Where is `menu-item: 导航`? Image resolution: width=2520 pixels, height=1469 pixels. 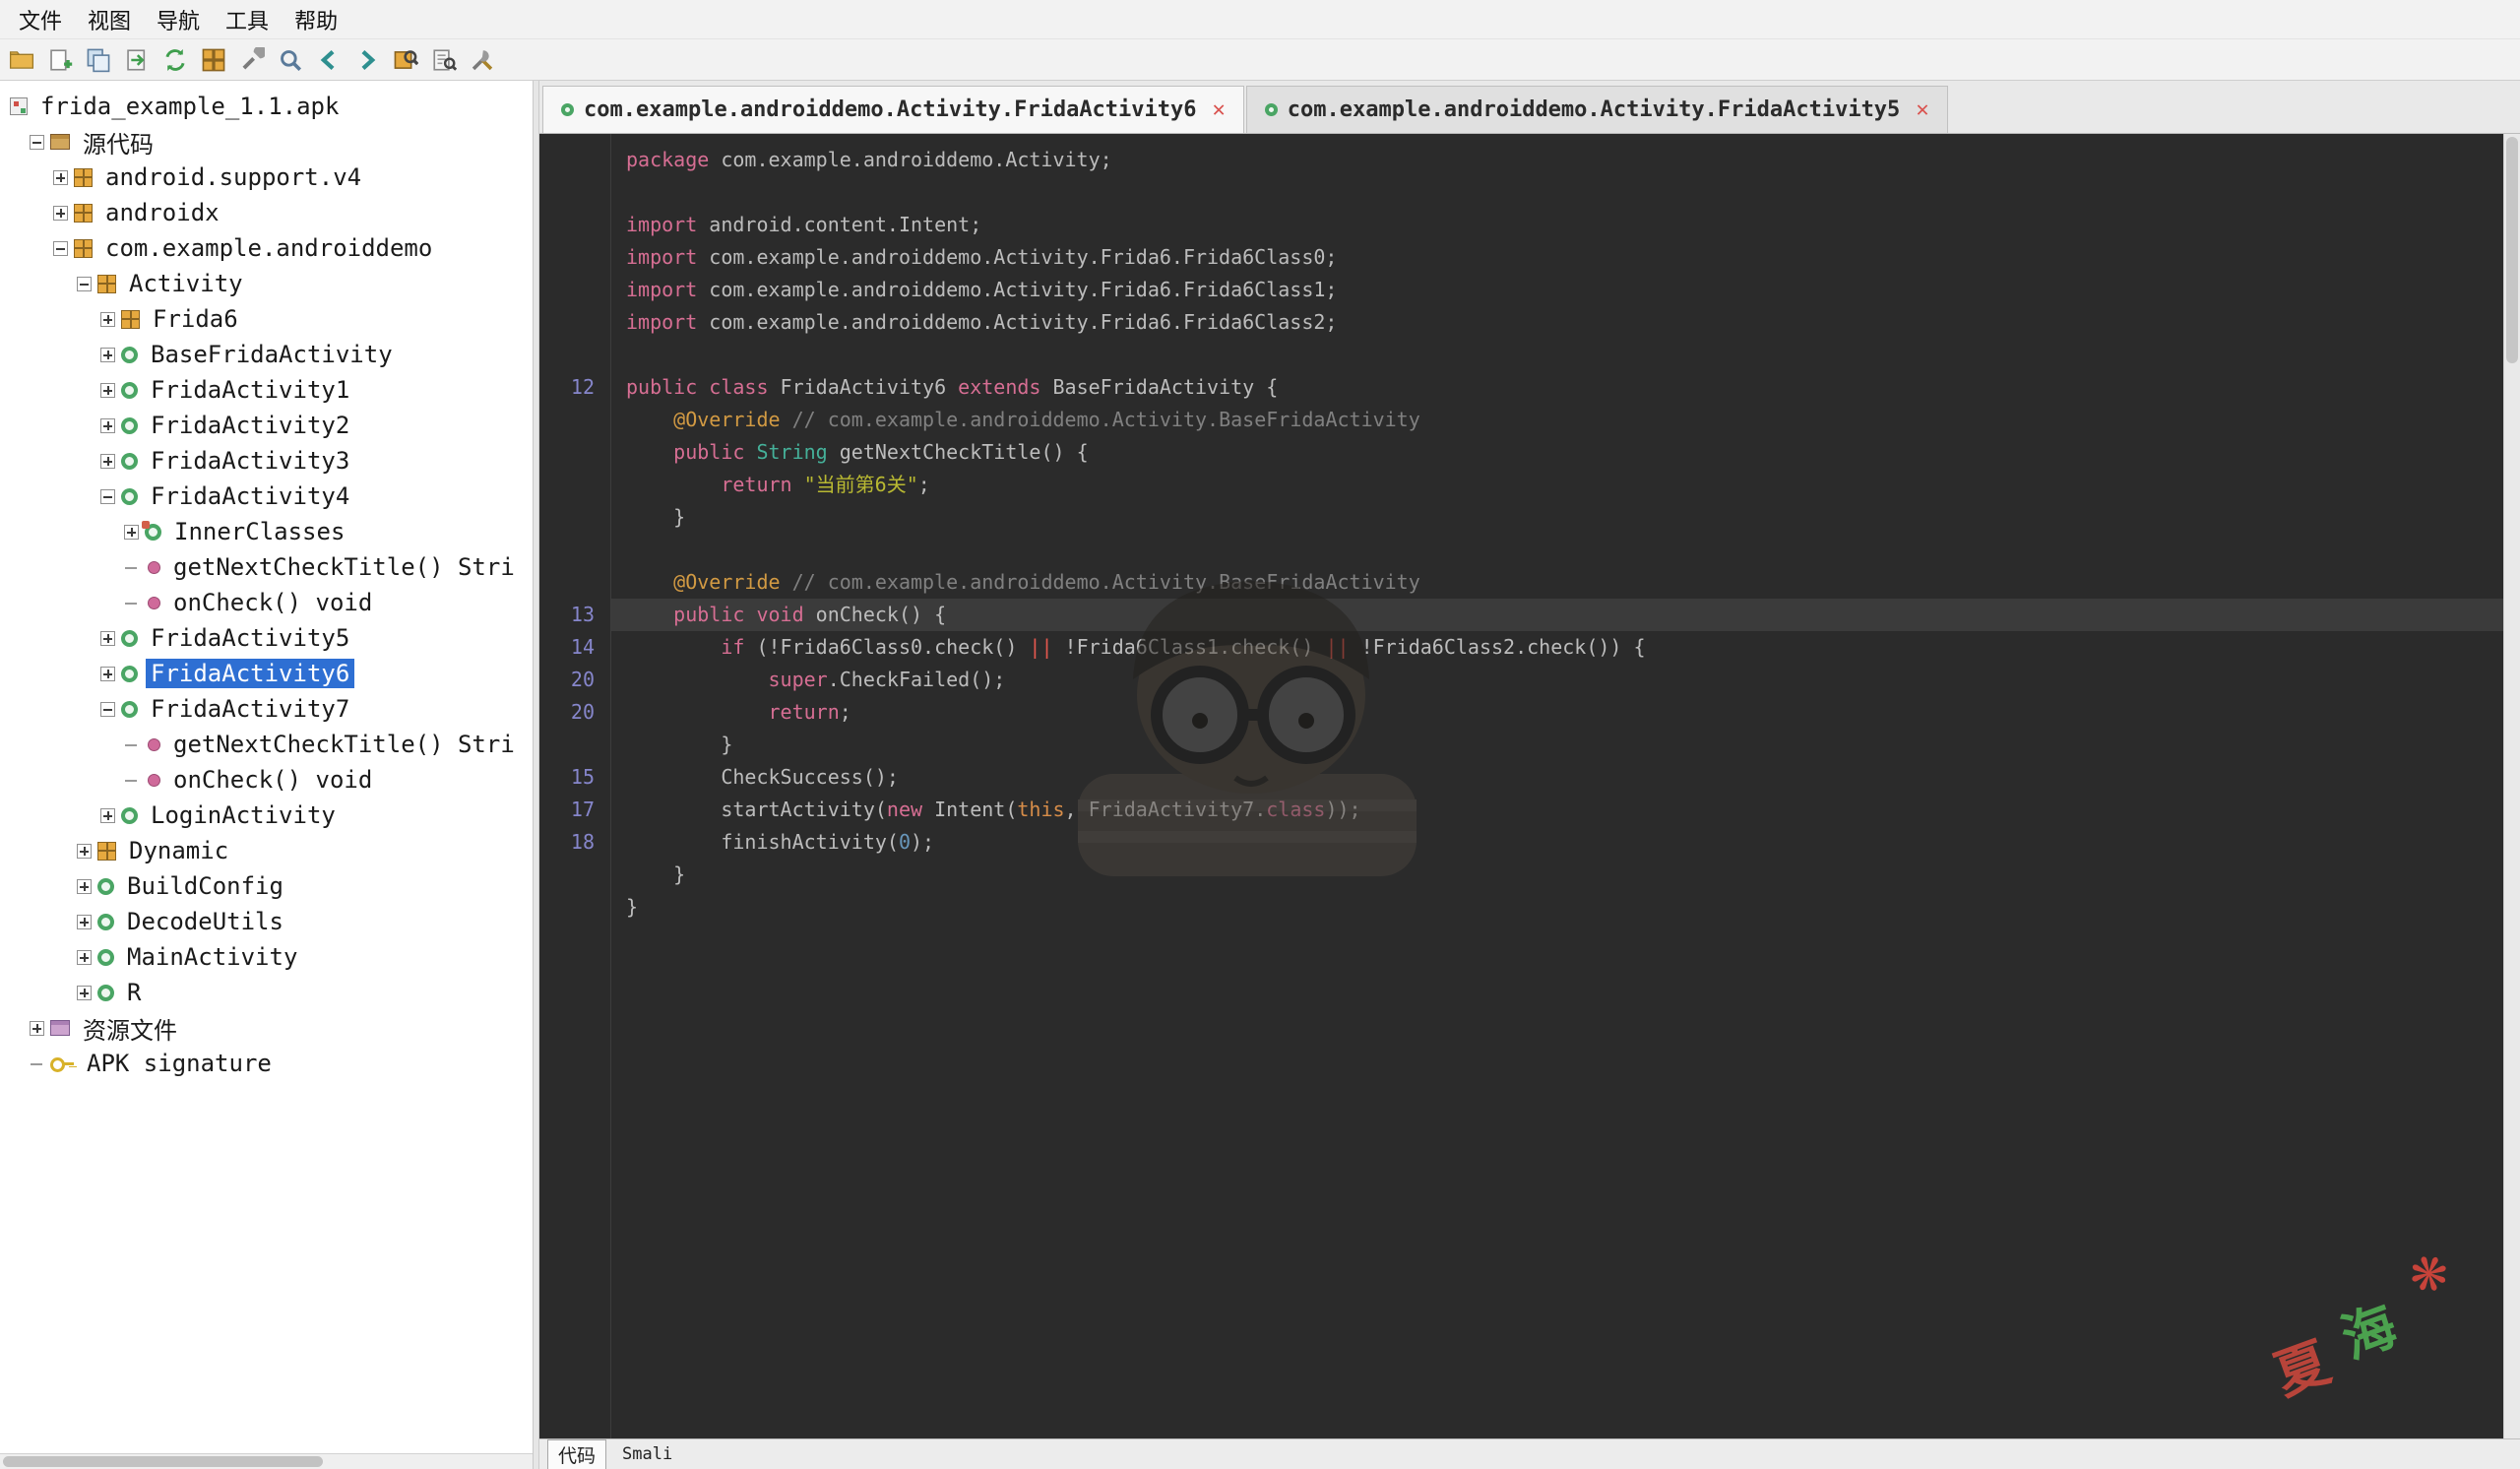
menu-item: 导航 is located at coordinates (178, 19).